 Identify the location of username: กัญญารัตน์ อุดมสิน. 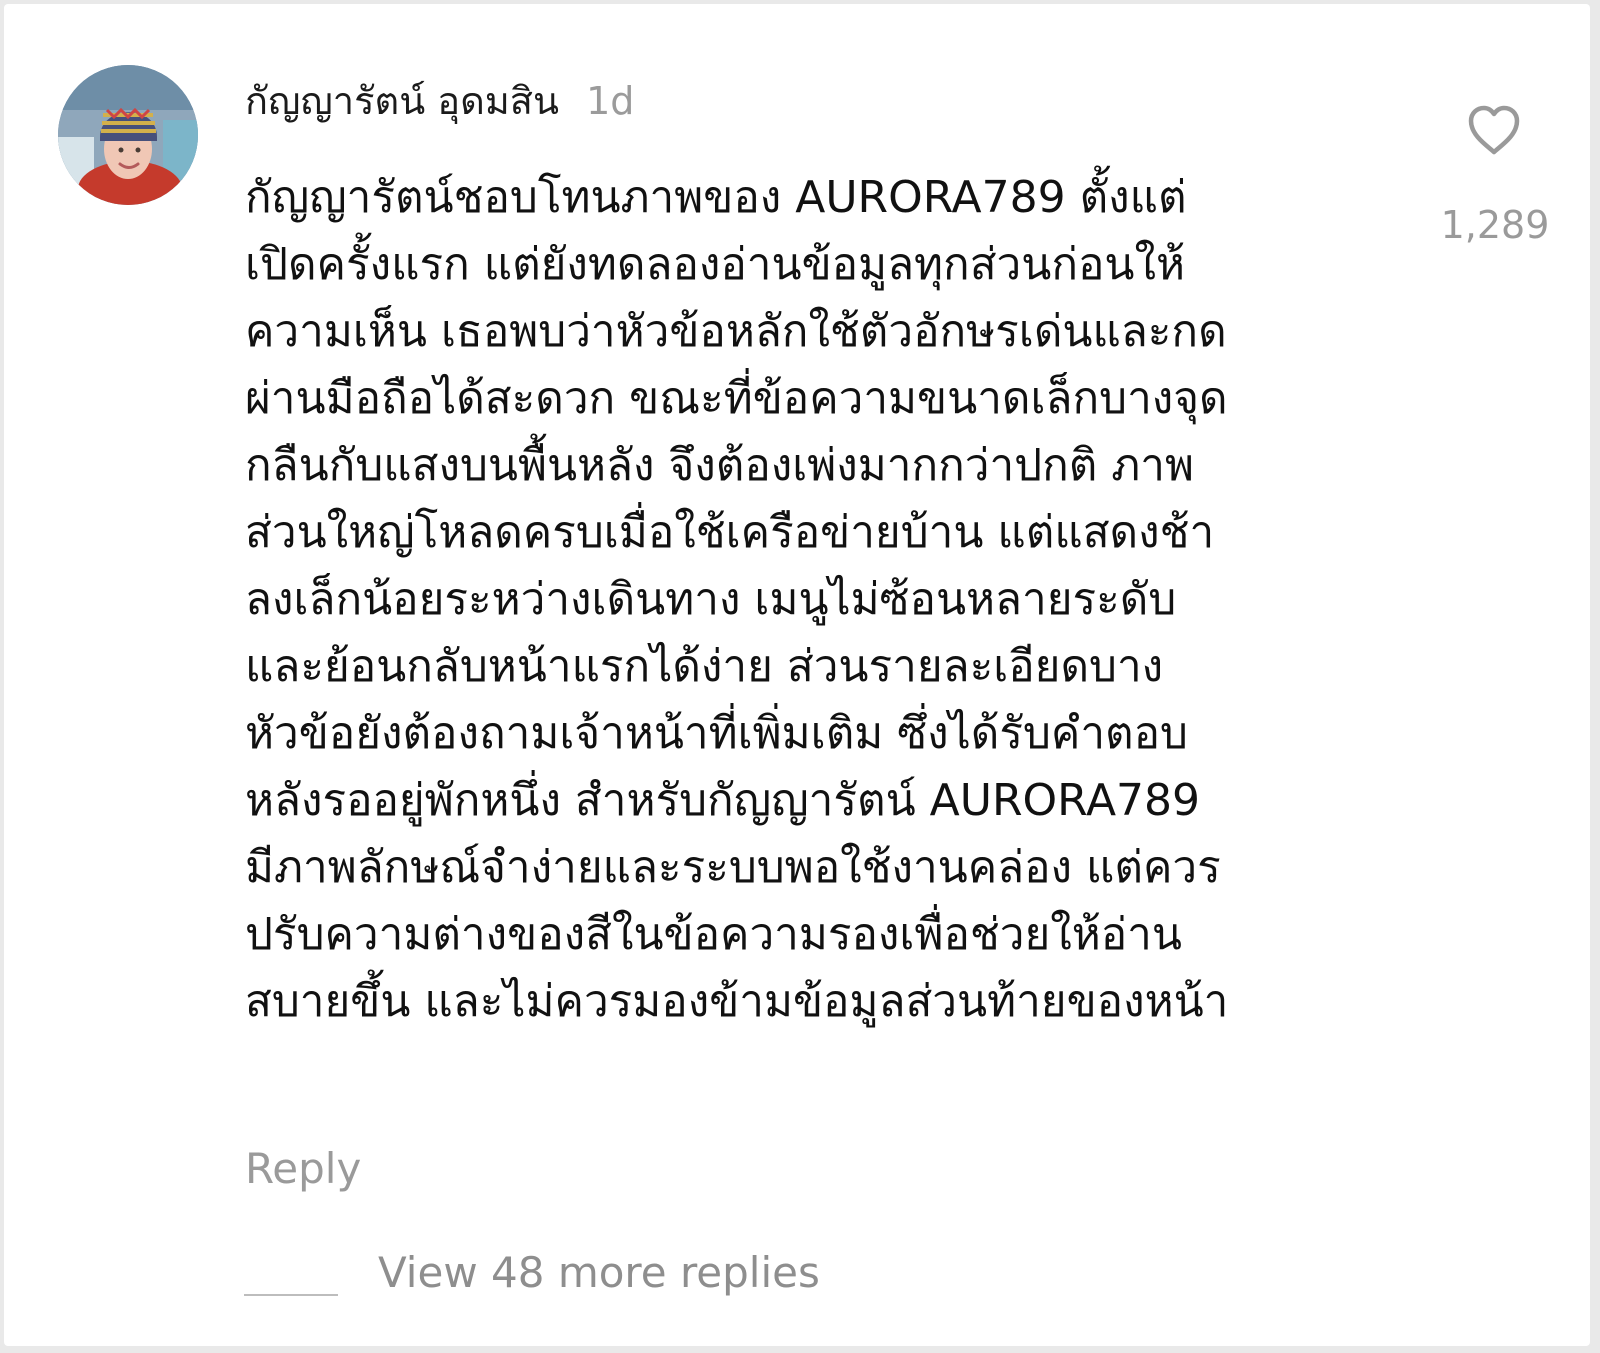
(402, 101).